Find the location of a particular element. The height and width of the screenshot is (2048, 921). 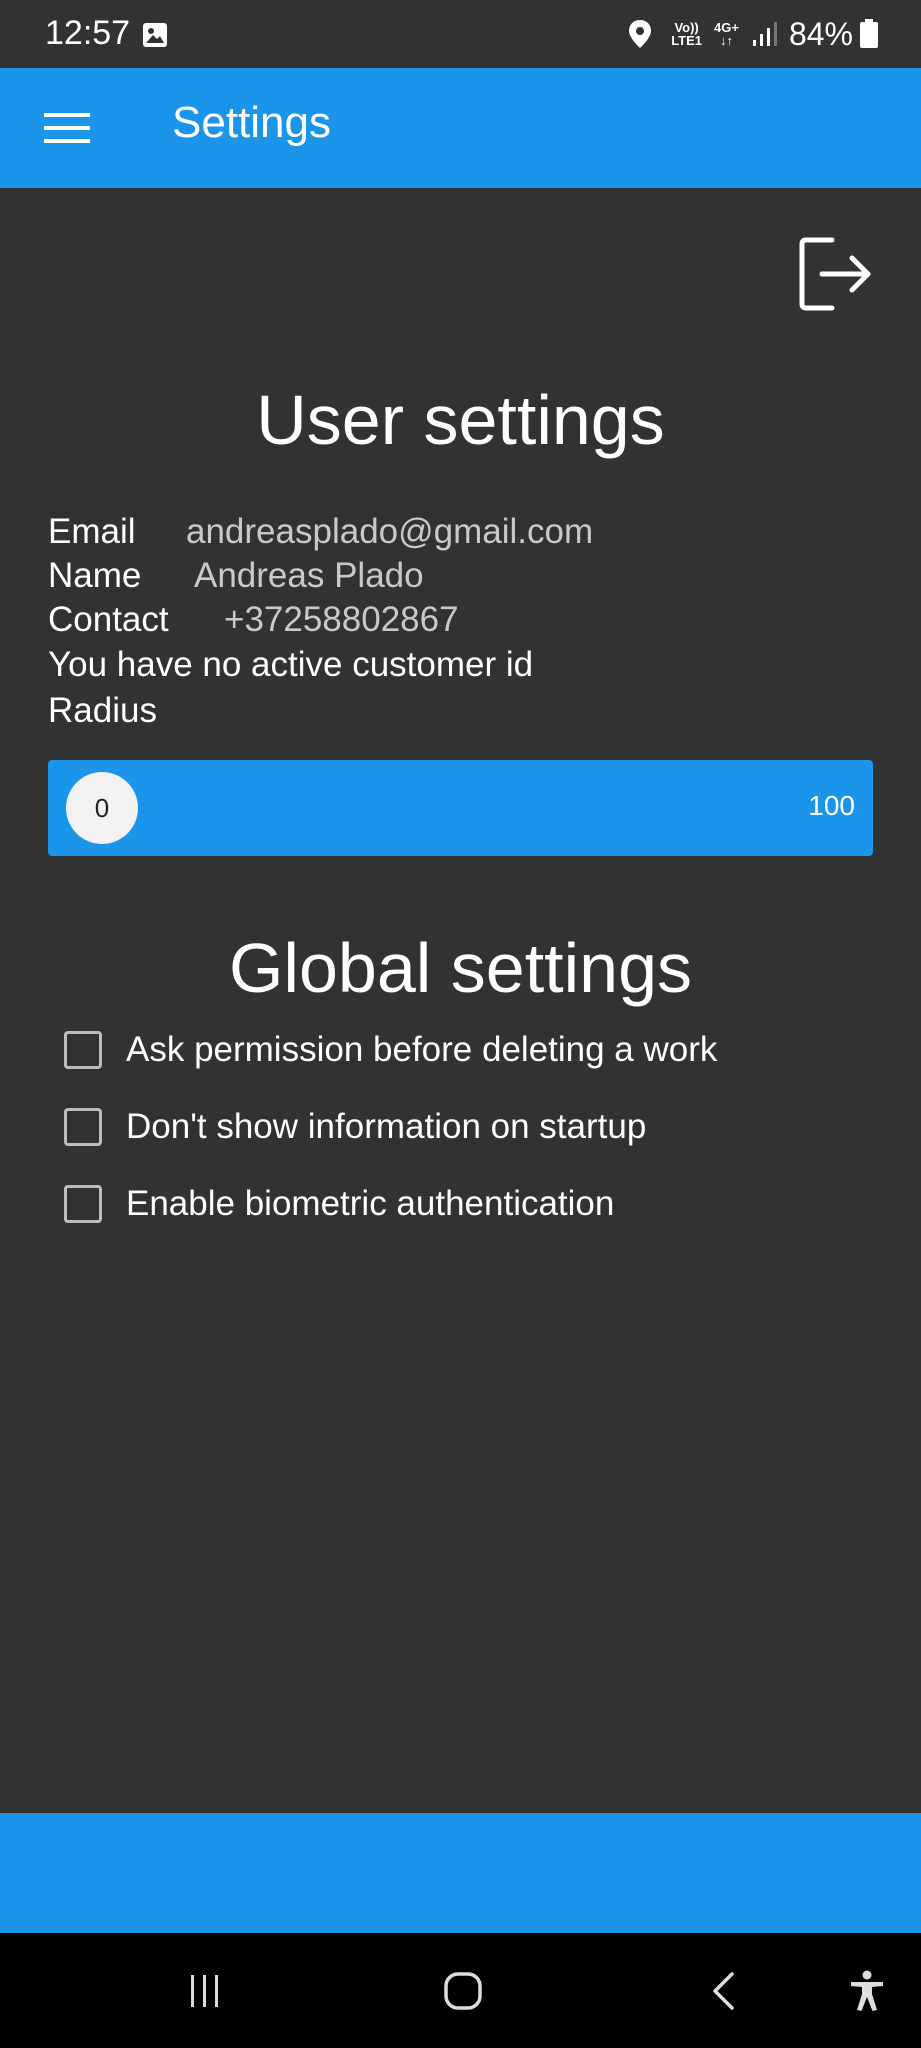

menu-button is located at coordinates (67, 128).